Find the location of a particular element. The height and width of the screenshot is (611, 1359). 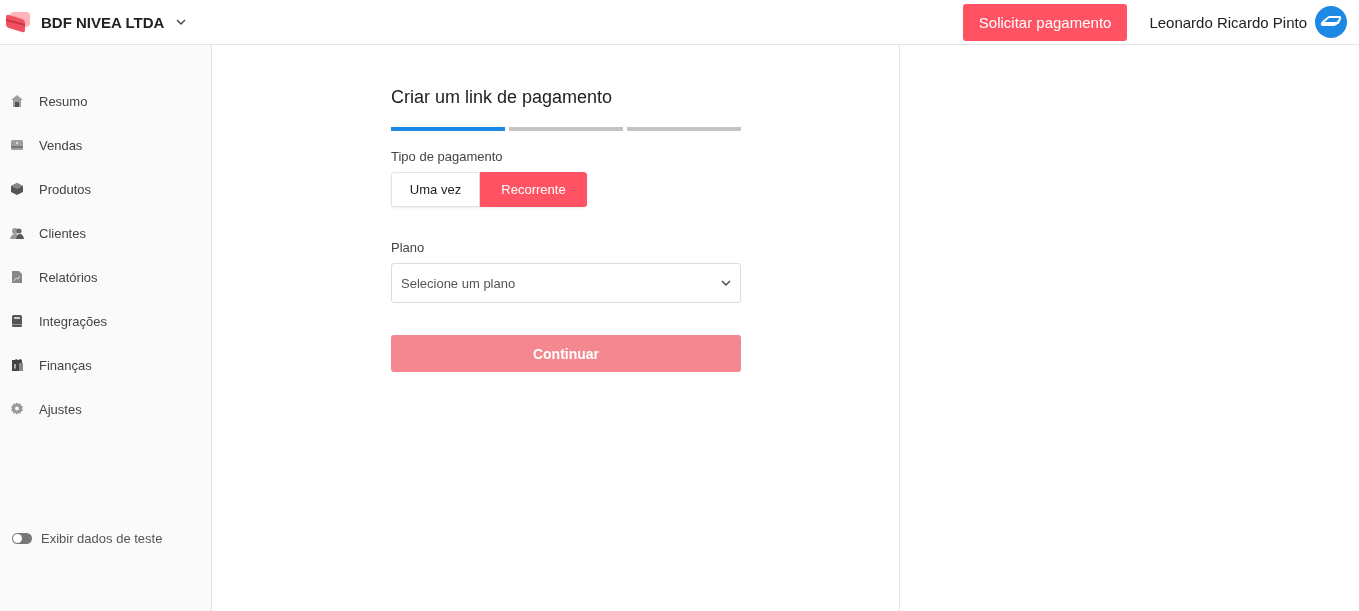

field-label: Tipo de pagamento is located at coordinates (447, 156).